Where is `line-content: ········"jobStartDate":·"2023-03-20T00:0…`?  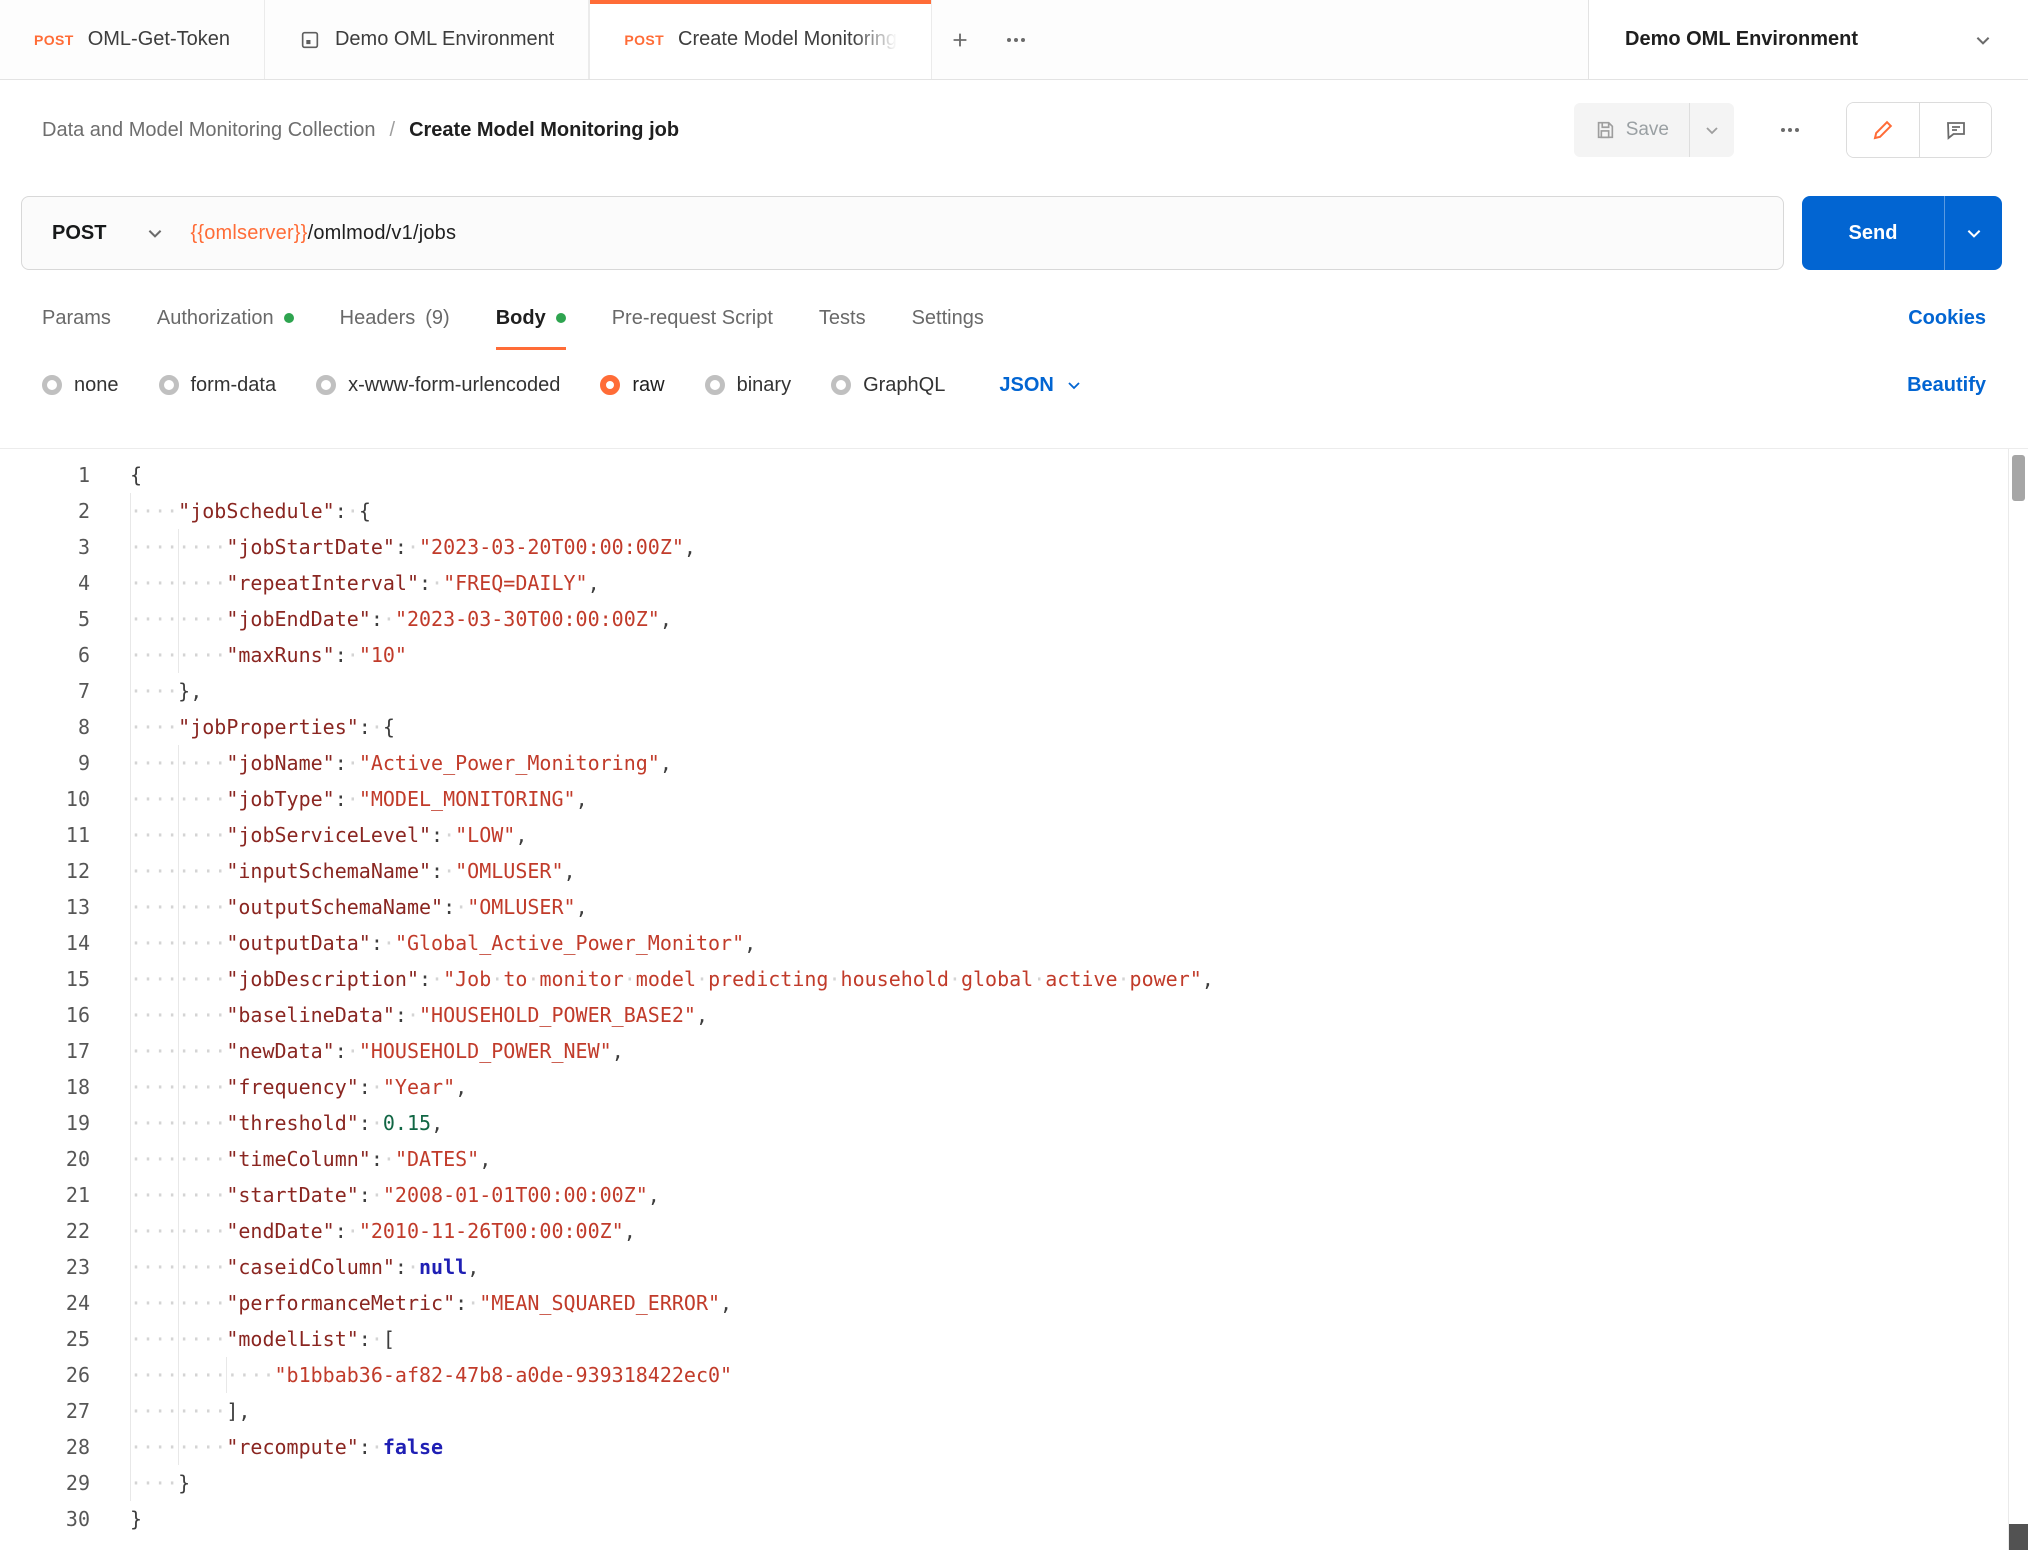 line-content: ········"jobStartDate":·"2023-03-20T00:0… is located at coordinates (413, 547).